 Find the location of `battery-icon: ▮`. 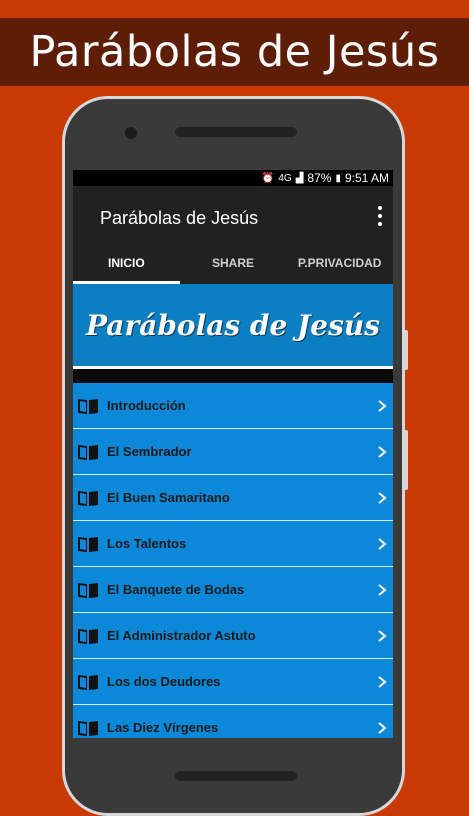

battery-icon: ▮ is located at coordinates (338, 178).